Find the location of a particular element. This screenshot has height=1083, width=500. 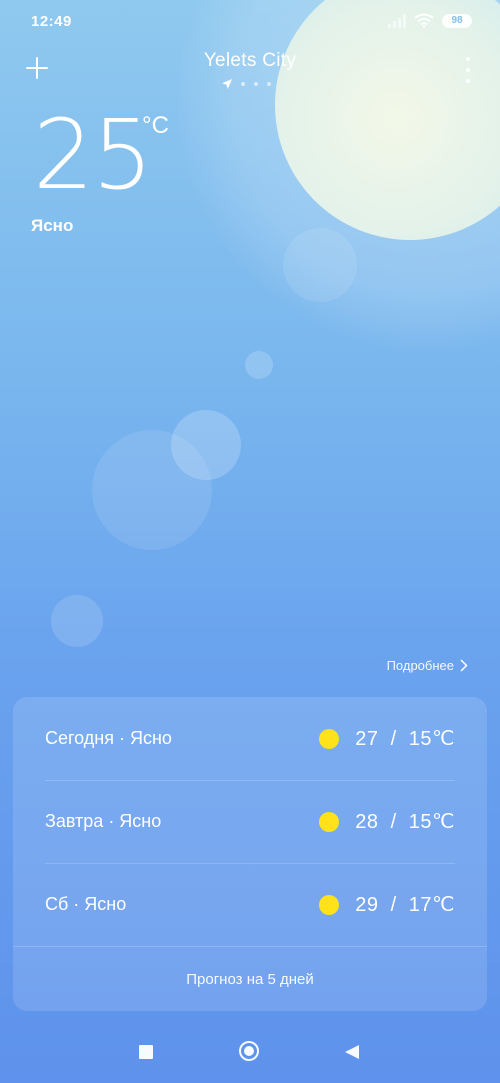

location-arrow-icon is located at coordinates (227, 84).